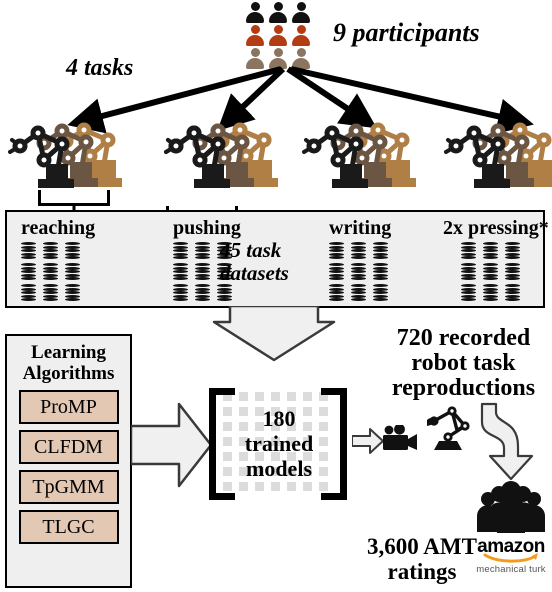  What do you see at coordinates (254, 261) in the screenshot?
I see `datasets-caption: 45 task datasets` at bounding box center [254, 261].